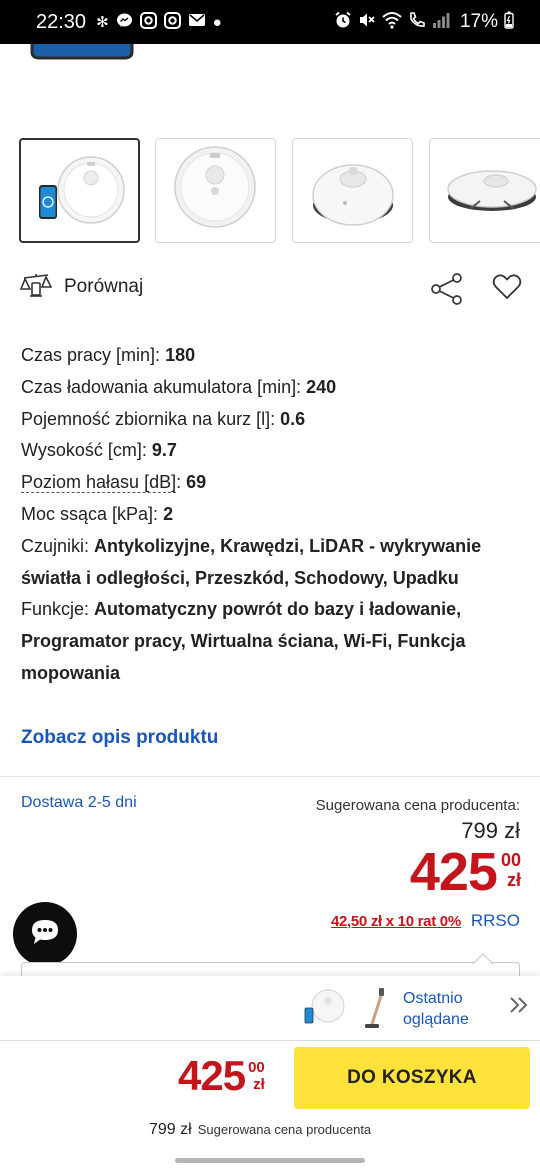 The image size is (540, 1170). What do you see at coordinates (270, 964) in the screenshot?
I see `content-box-cropped` at bounding box center [270, 964].